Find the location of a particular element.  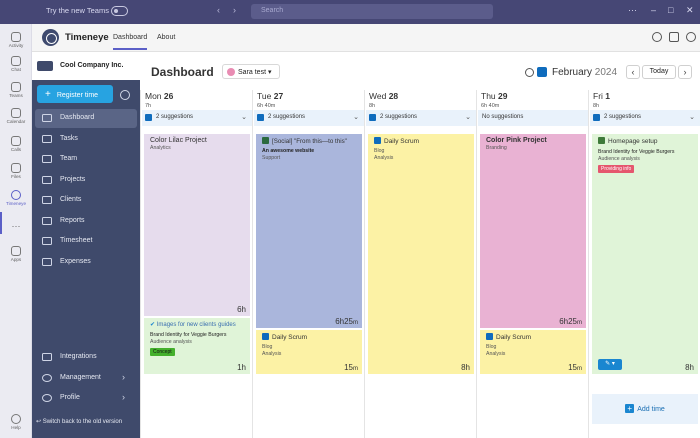

entry-task: Analysis is located at coordinates (272, 354).